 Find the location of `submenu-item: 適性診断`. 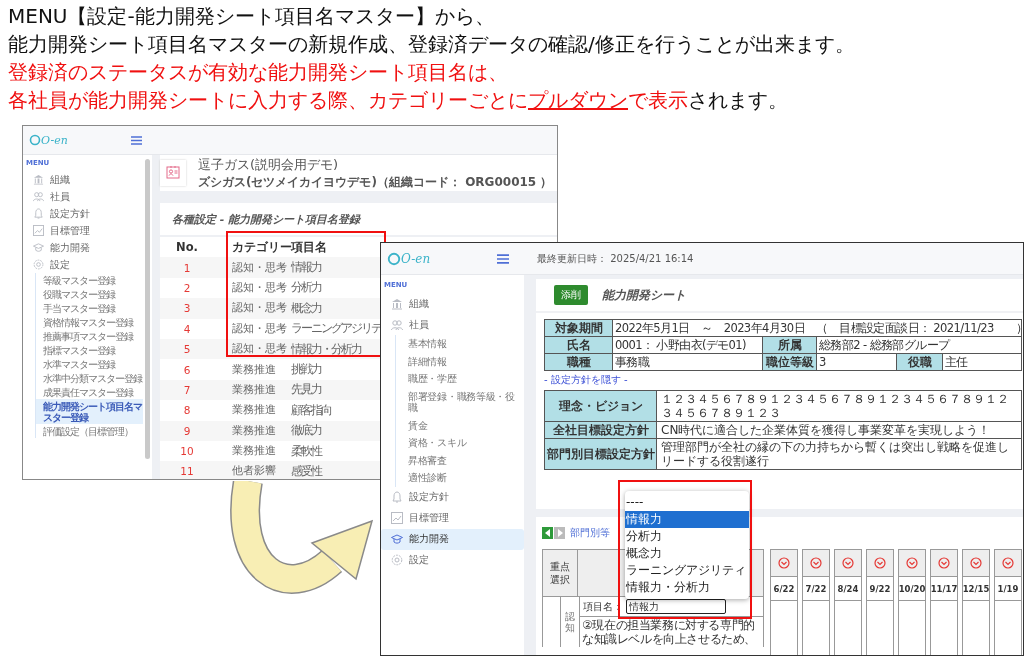

submenu-item: 適性診断 is located at coordinates (460, 478).